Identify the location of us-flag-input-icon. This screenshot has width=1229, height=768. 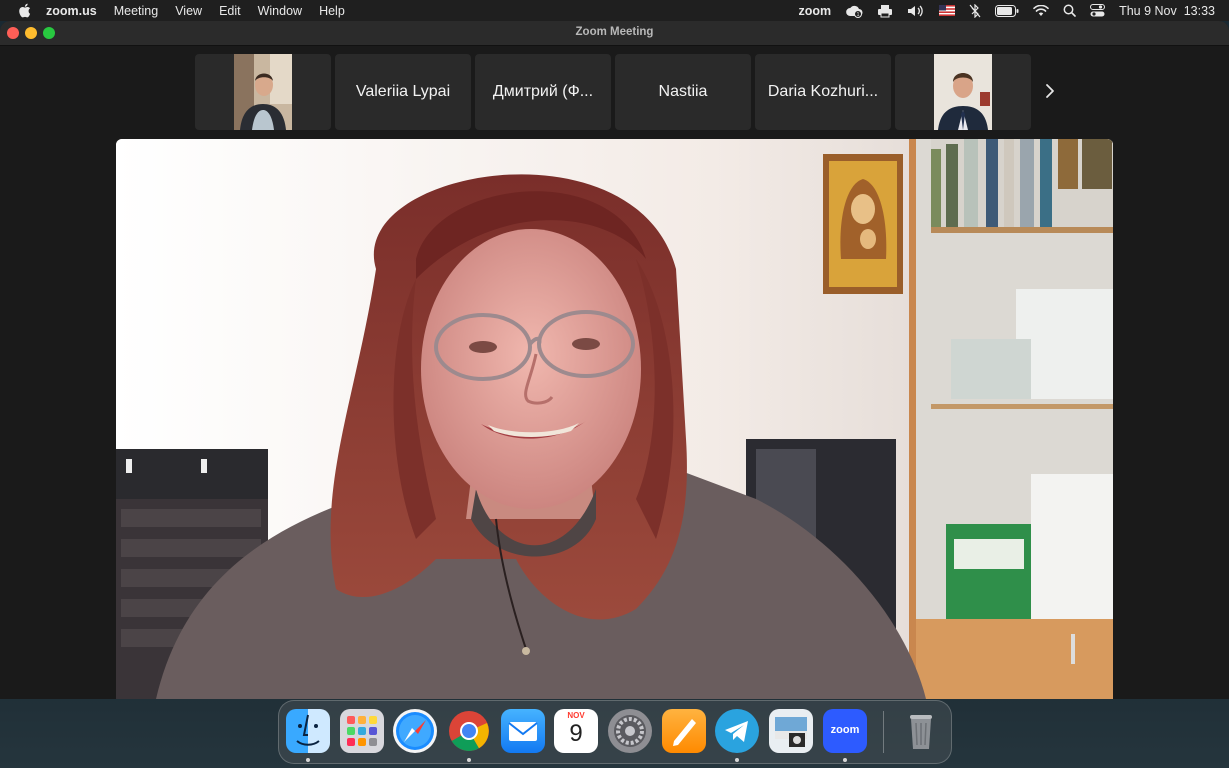
(947, 10).